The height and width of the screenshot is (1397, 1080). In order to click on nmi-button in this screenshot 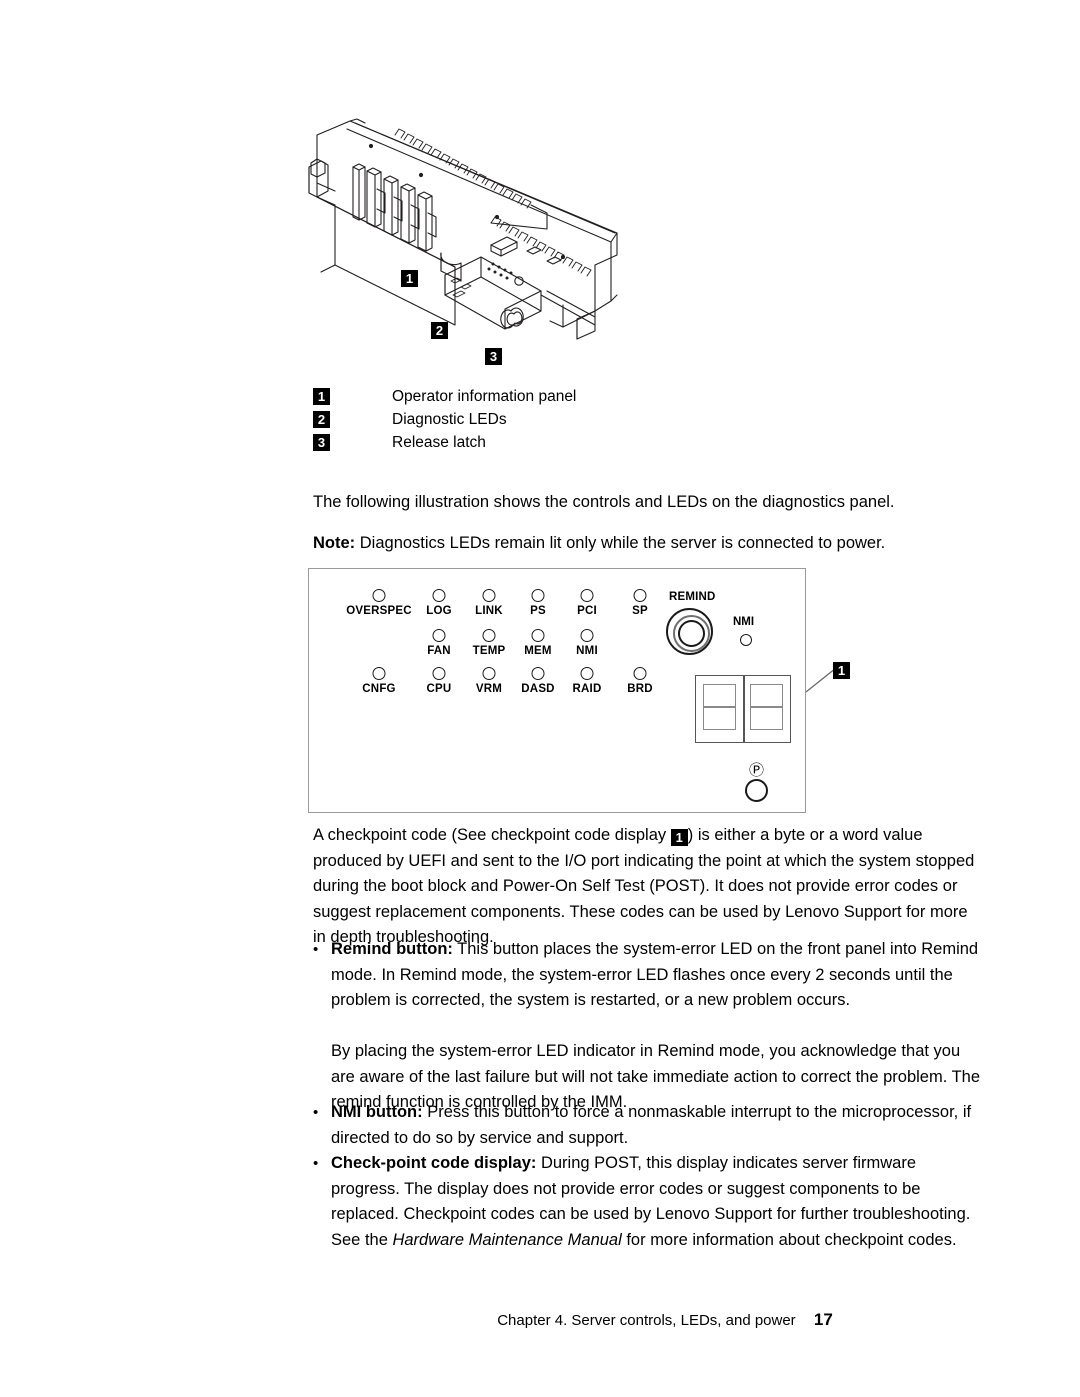, I will do `click(746, 640)`.